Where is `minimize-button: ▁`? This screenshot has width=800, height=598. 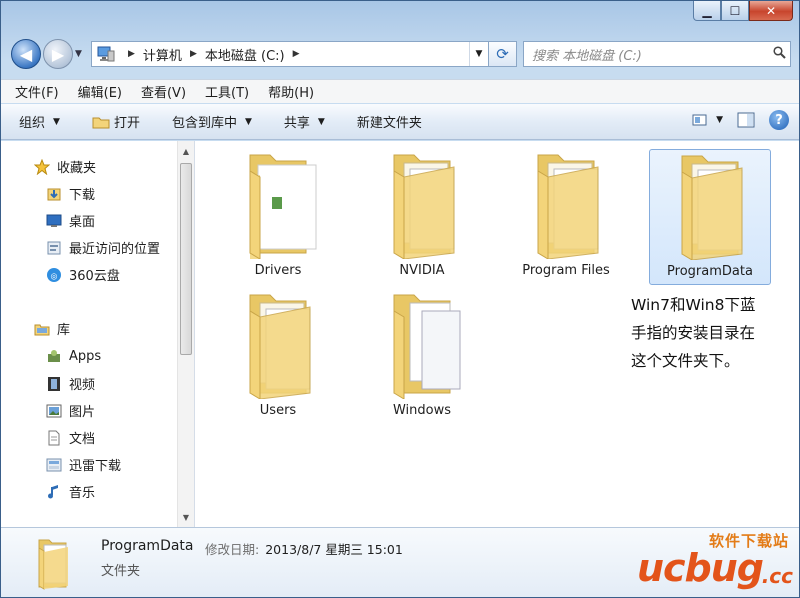 minimize-button: ▁ is located at coordinates (707, 11).